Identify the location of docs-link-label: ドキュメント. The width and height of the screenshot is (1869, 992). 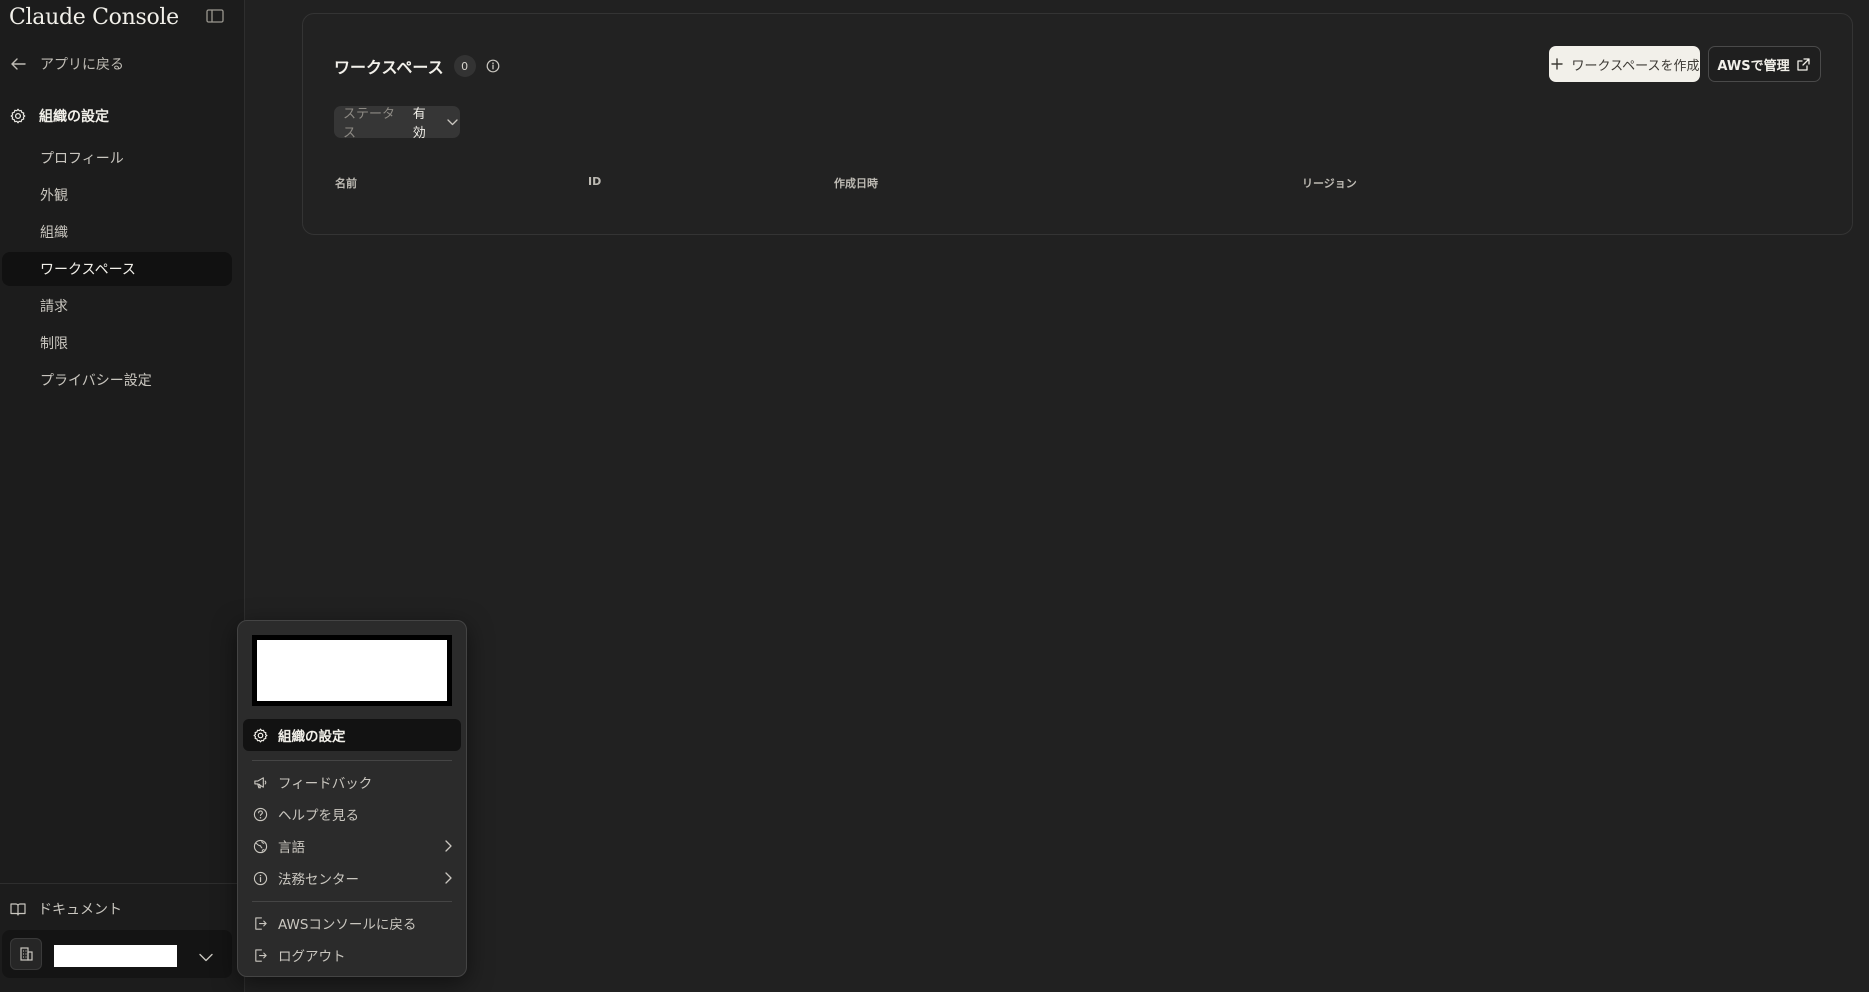
(80, 910).